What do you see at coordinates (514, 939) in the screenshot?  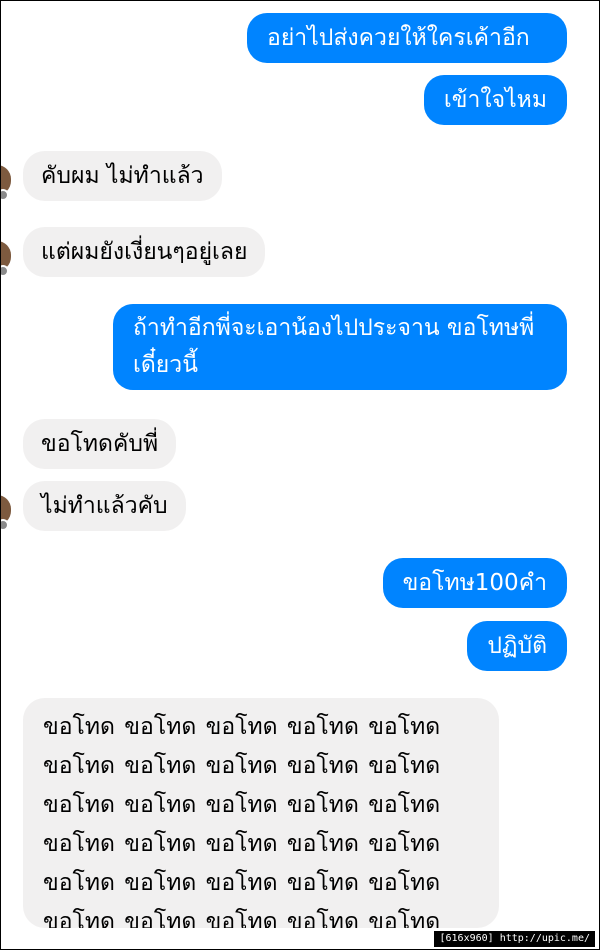 I see `watermark-footer: [616x960] http://upic.me/` at bounding box center [514, 939].